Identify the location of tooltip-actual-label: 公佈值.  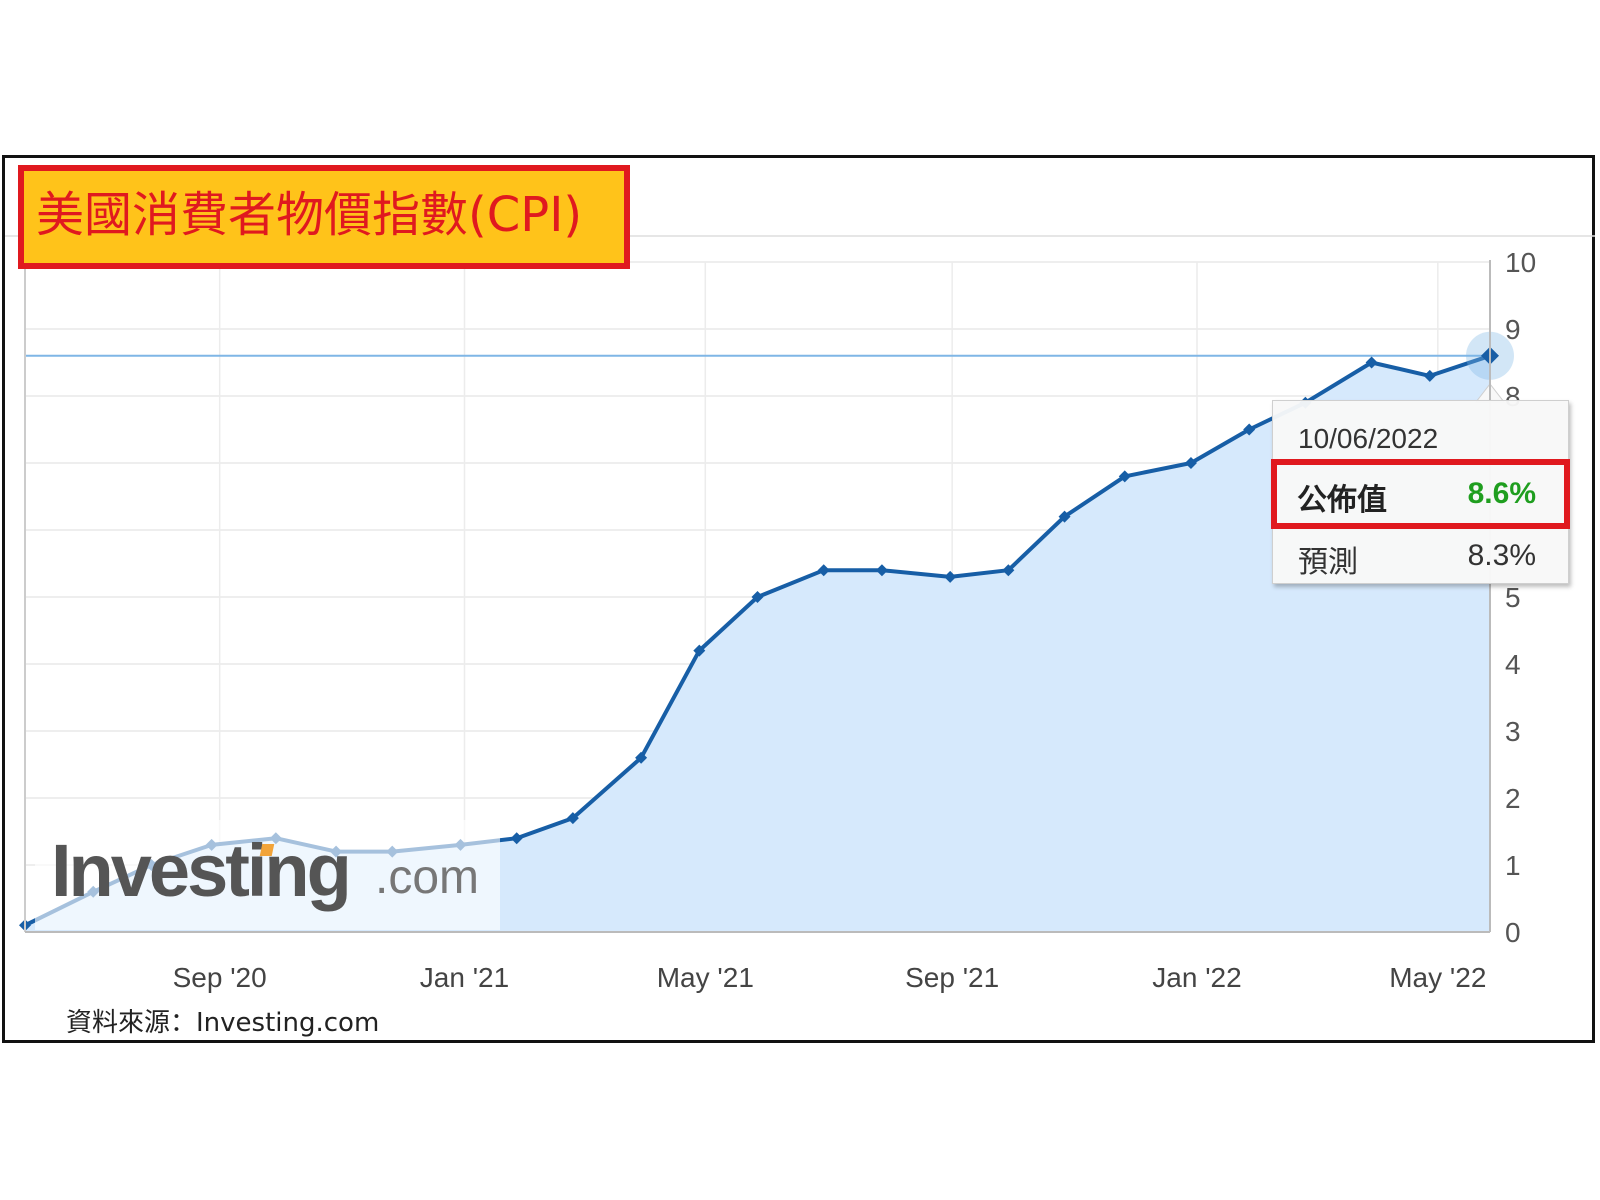
(1342, 500).